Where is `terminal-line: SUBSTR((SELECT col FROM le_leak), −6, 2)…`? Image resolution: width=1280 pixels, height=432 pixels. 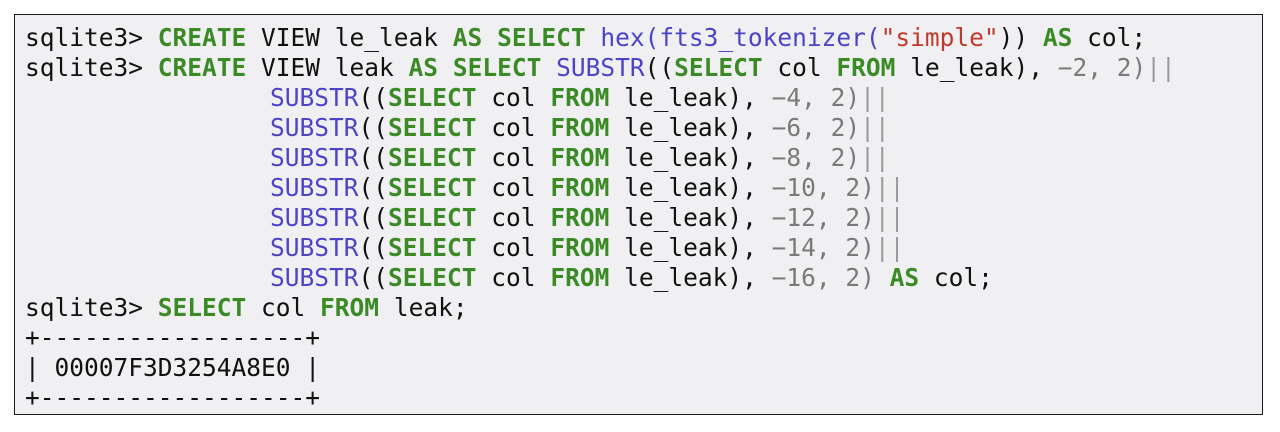
terminal-line: SUBSTR((SELECT col FROM le_leak), −6, 2)… is located at coordinates (638, 128).